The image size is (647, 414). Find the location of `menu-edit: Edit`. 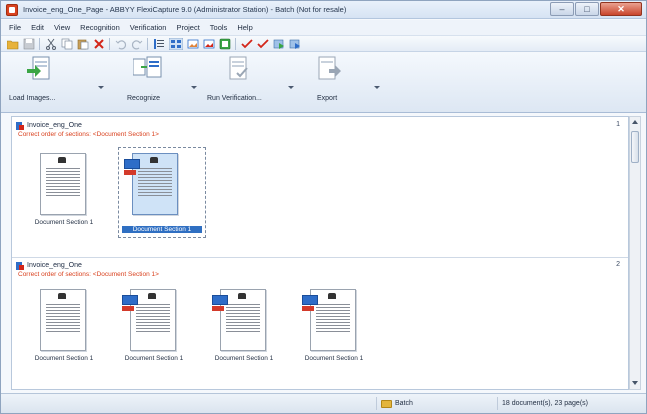

menu-edit: Edit is located at coordinates (37, 27).